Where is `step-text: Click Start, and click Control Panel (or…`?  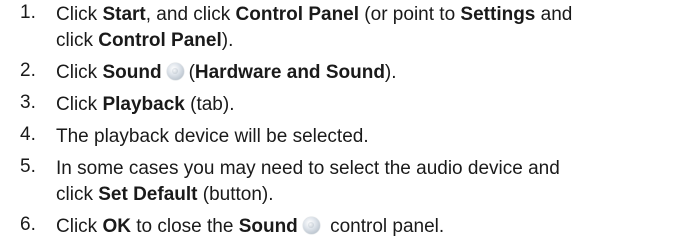 step-text: Click Start, and click Control Panel (or… is located at coordinates (314, 27).